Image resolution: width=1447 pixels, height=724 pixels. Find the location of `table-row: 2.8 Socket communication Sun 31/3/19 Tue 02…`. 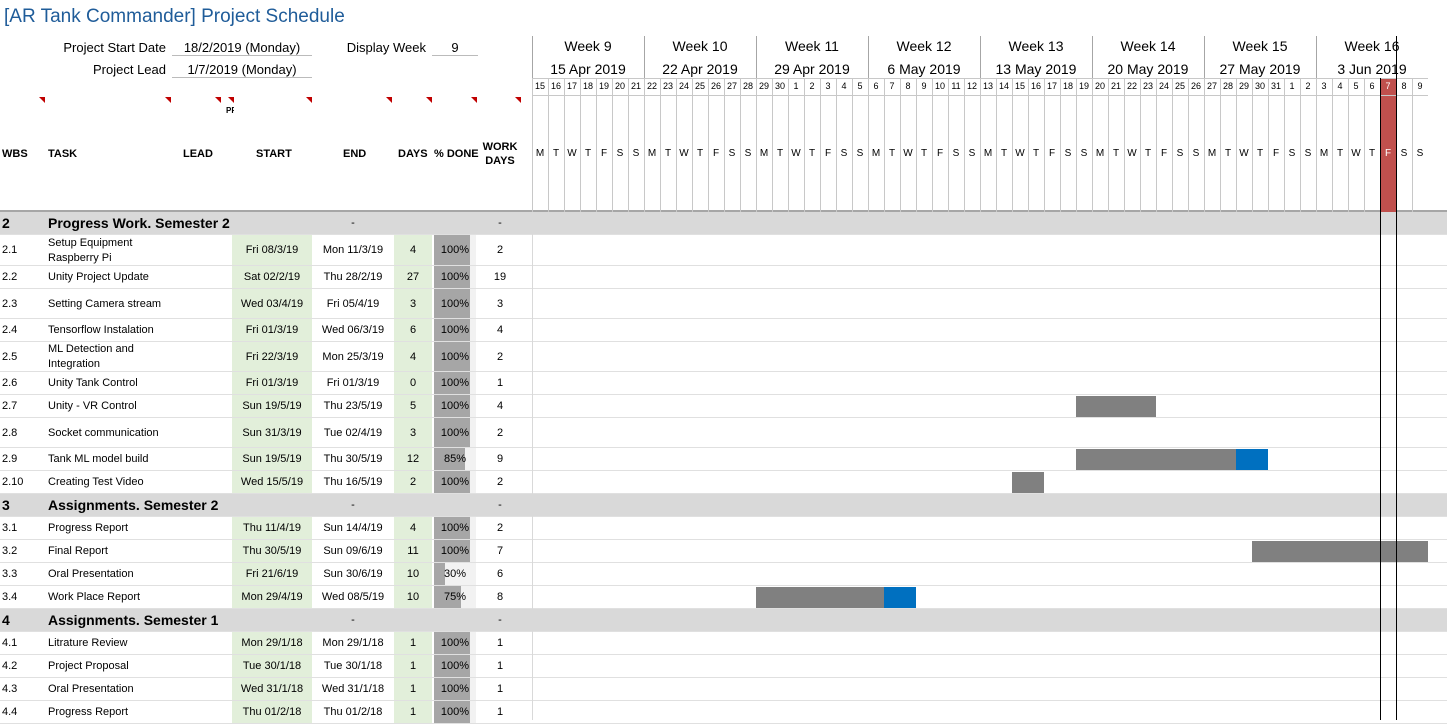

table-row: 2.8 Socket communication Sun 31/3/19 Tue 02… is located at coordinates (723, 433).